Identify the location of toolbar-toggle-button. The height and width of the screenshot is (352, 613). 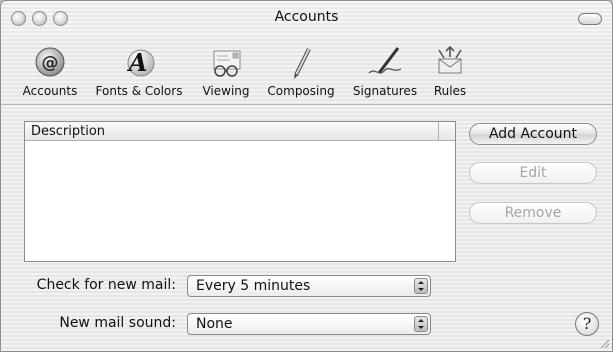
(590, 19).